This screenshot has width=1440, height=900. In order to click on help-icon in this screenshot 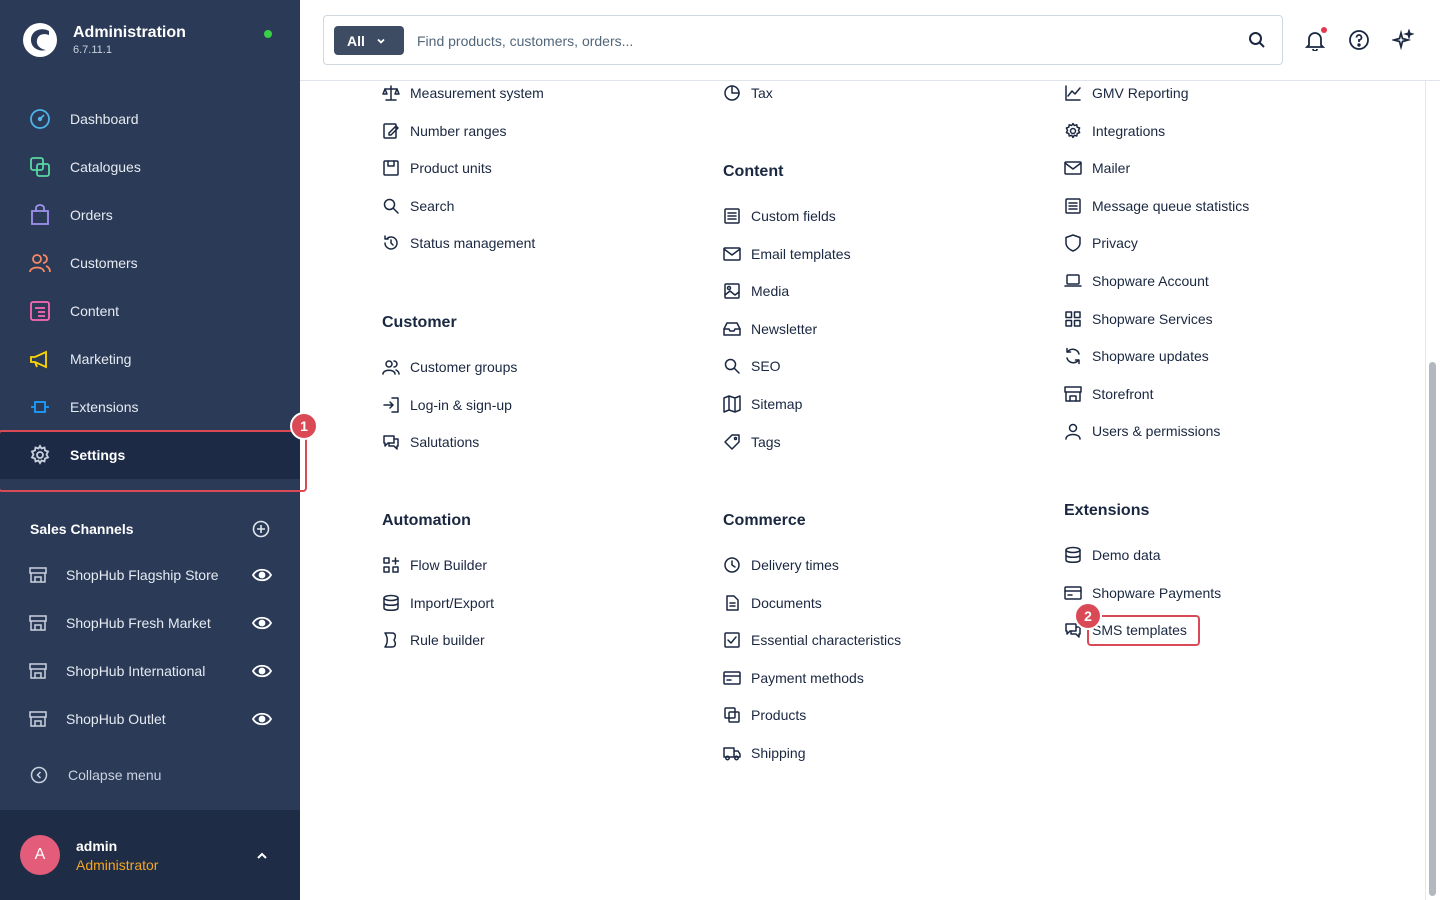, I will do `click(1359, 40)`.